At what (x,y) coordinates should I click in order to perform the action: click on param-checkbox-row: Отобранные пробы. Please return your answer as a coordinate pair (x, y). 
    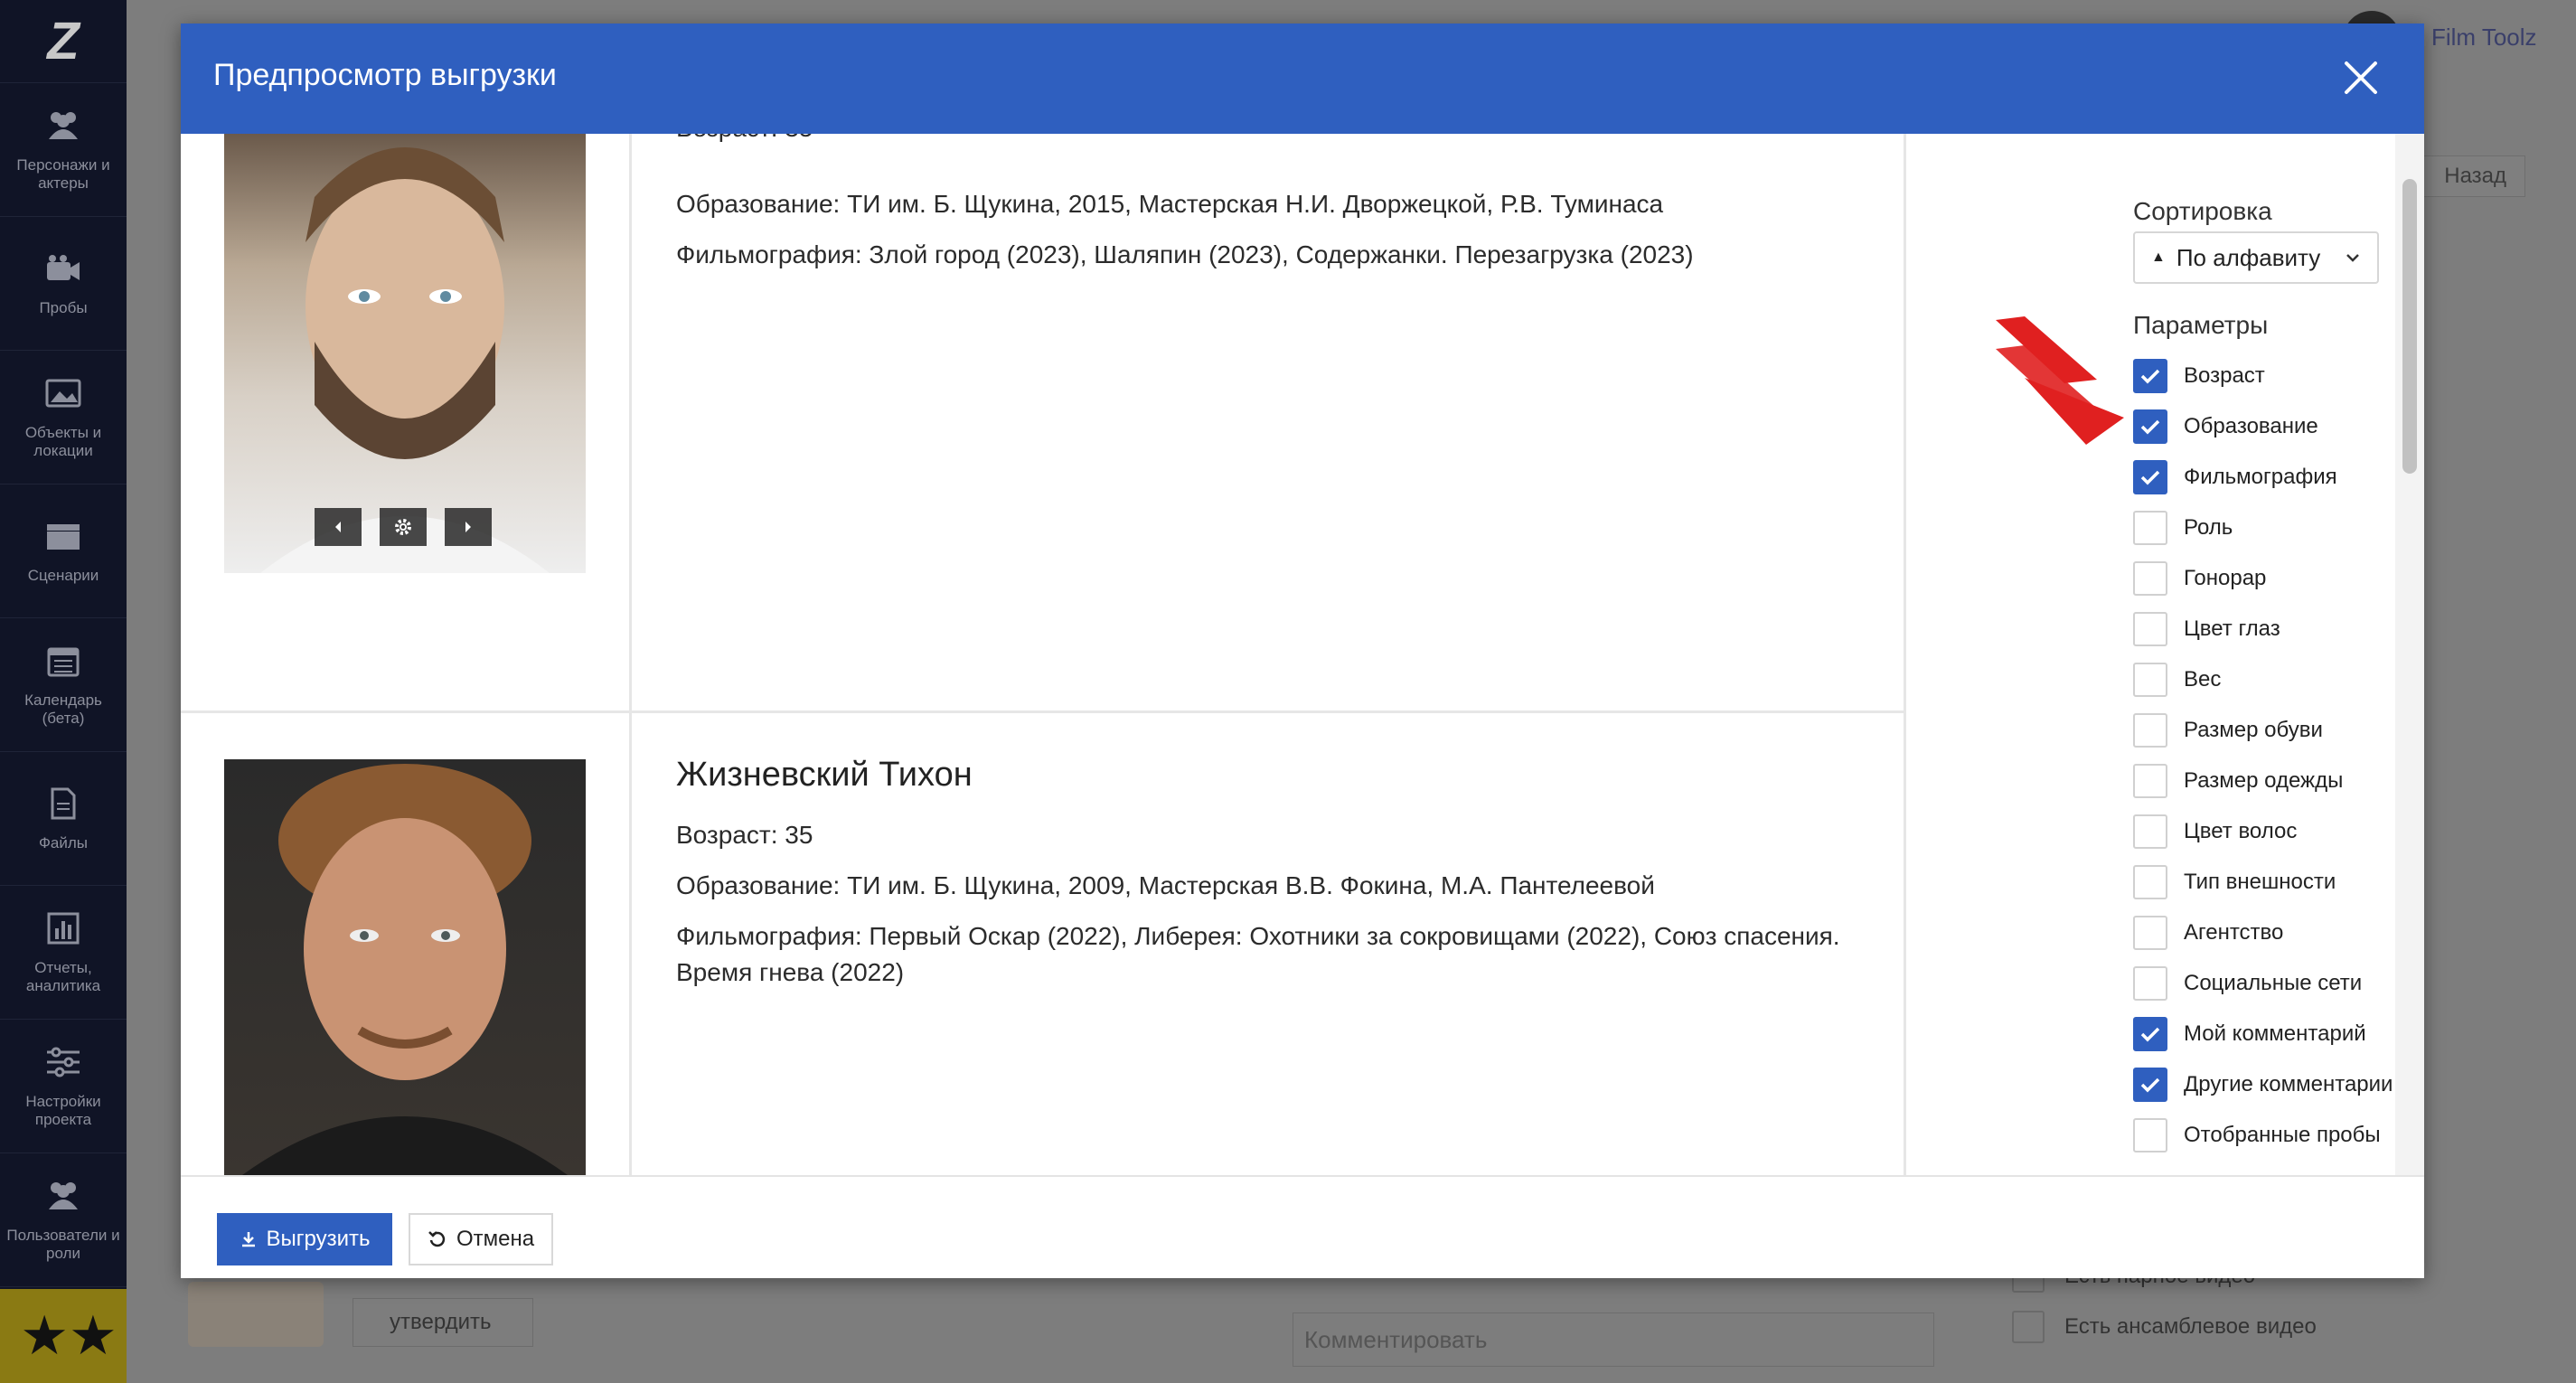
    Looking at the image, I should click on (2263, 1136).